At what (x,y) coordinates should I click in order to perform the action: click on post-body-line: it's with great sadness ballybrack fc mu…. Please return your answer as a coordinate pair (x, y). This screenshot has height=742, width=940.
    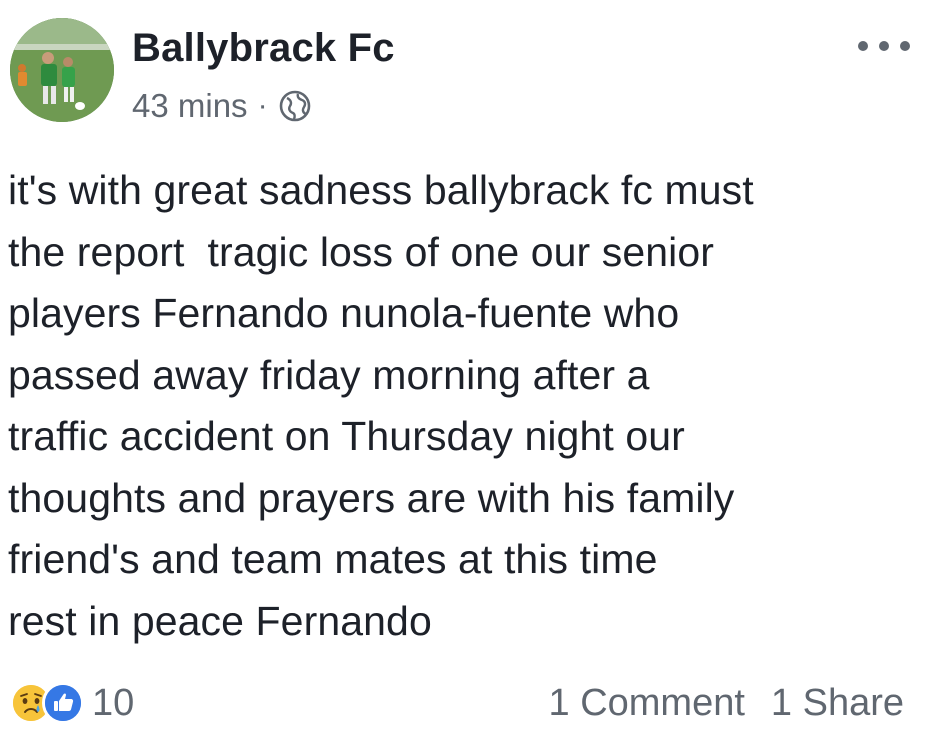
    Looking at the image, I should click on (381, 190).